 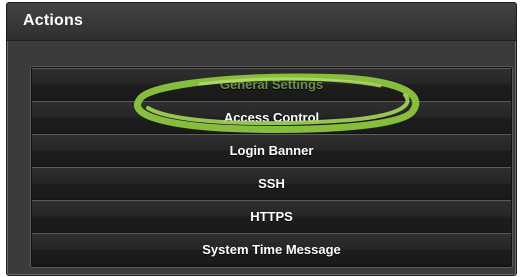 What do you see at coordinates (261, 22) in the screenshot?
I see `panel-header: Actions` at bounding box center [261, 22].